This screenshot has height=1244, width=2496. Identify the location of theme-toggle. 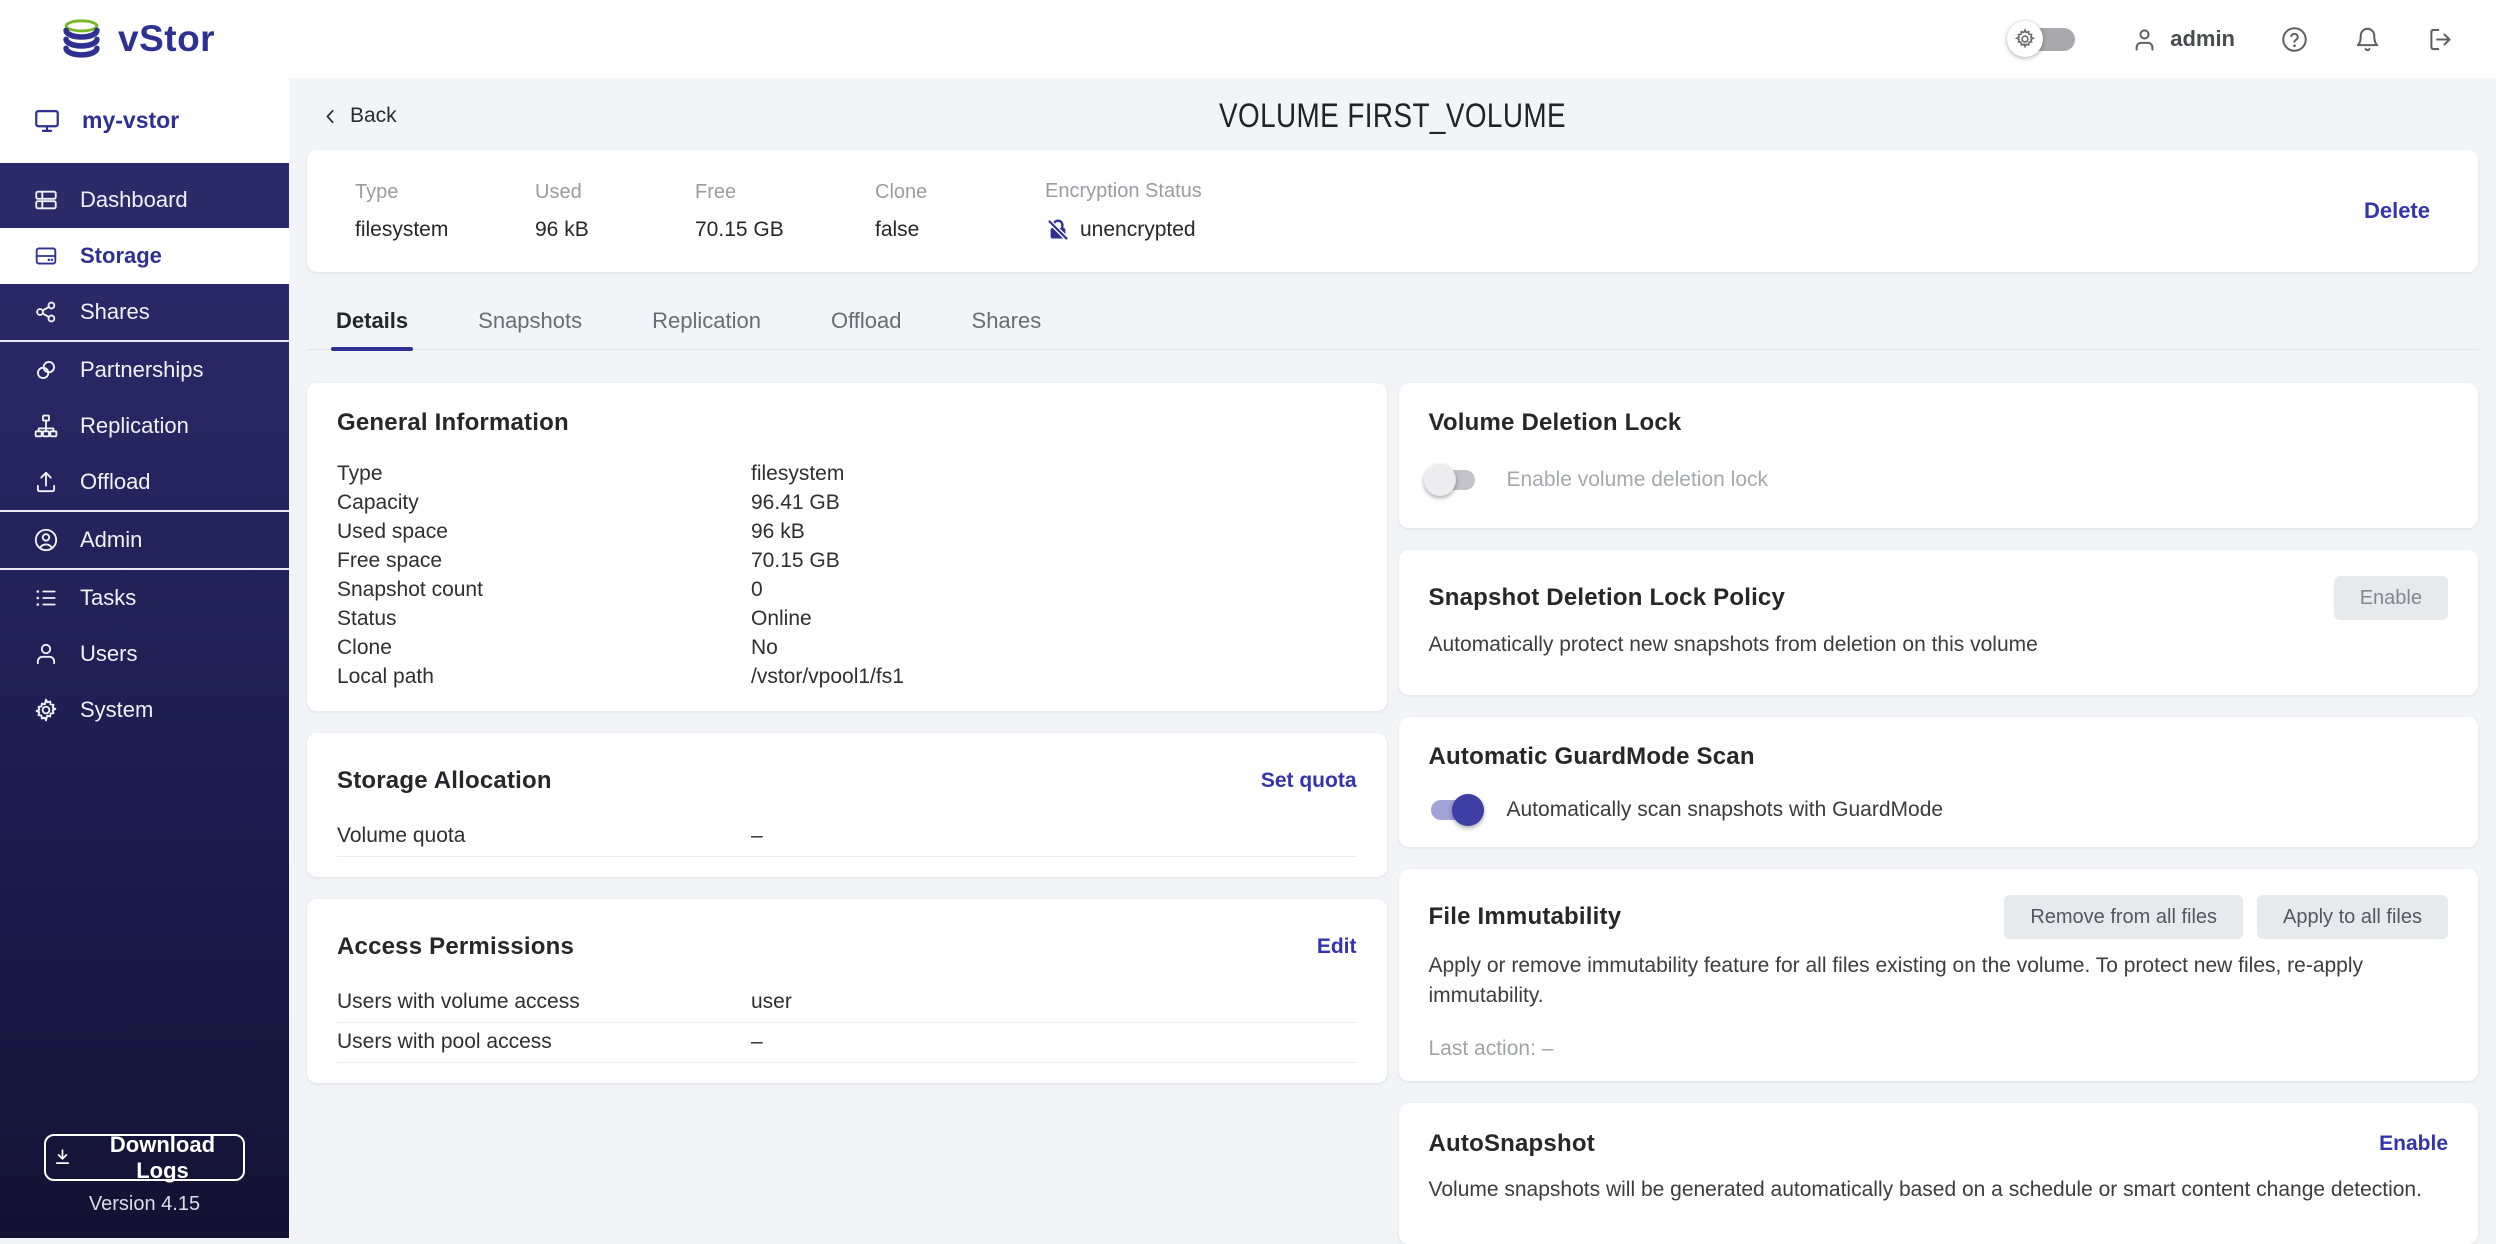
(2046, 39).